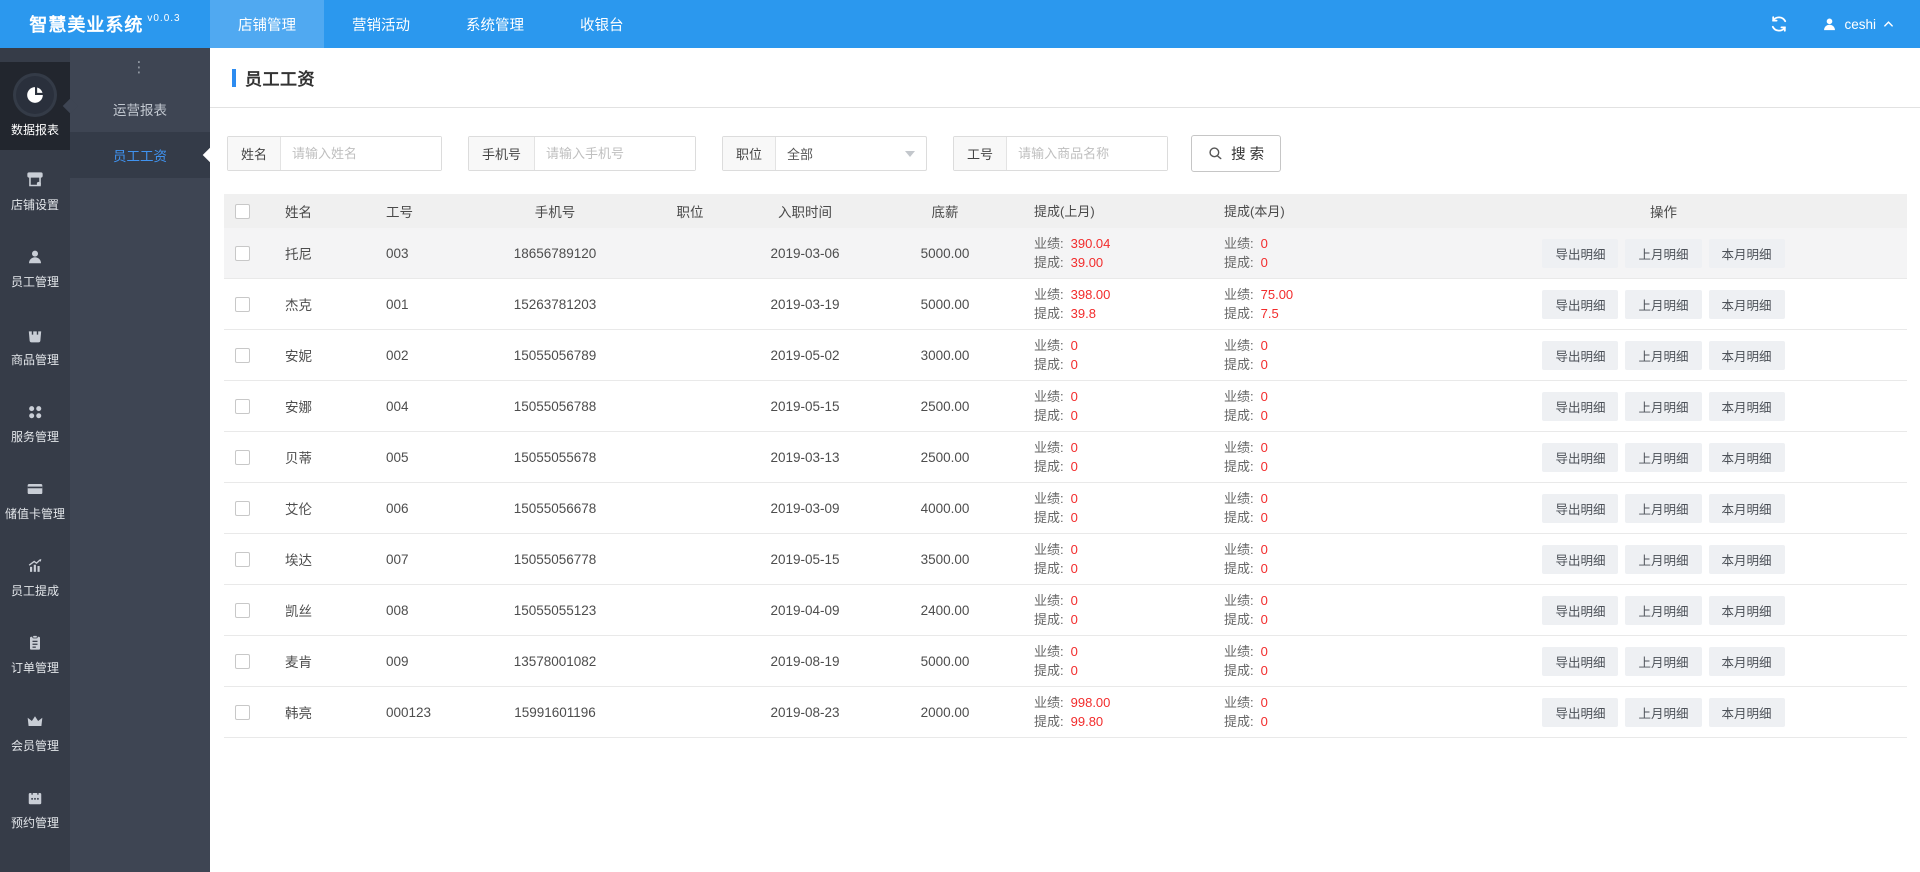  I want to click on name-input, so click(361, 153).